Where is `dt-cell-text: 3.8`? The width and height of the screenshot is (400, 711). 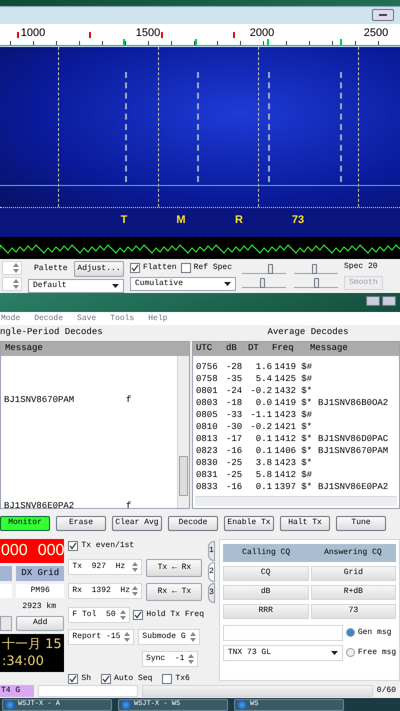
dt-cell-text: 3.8 is located at coordinates (263, 462).